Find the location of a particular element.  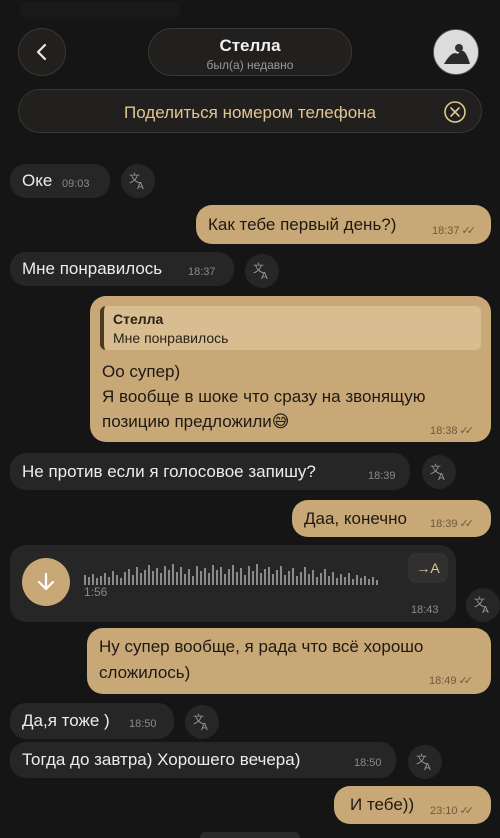

message-text: И тебе)) is located at coordinates (382, 804).